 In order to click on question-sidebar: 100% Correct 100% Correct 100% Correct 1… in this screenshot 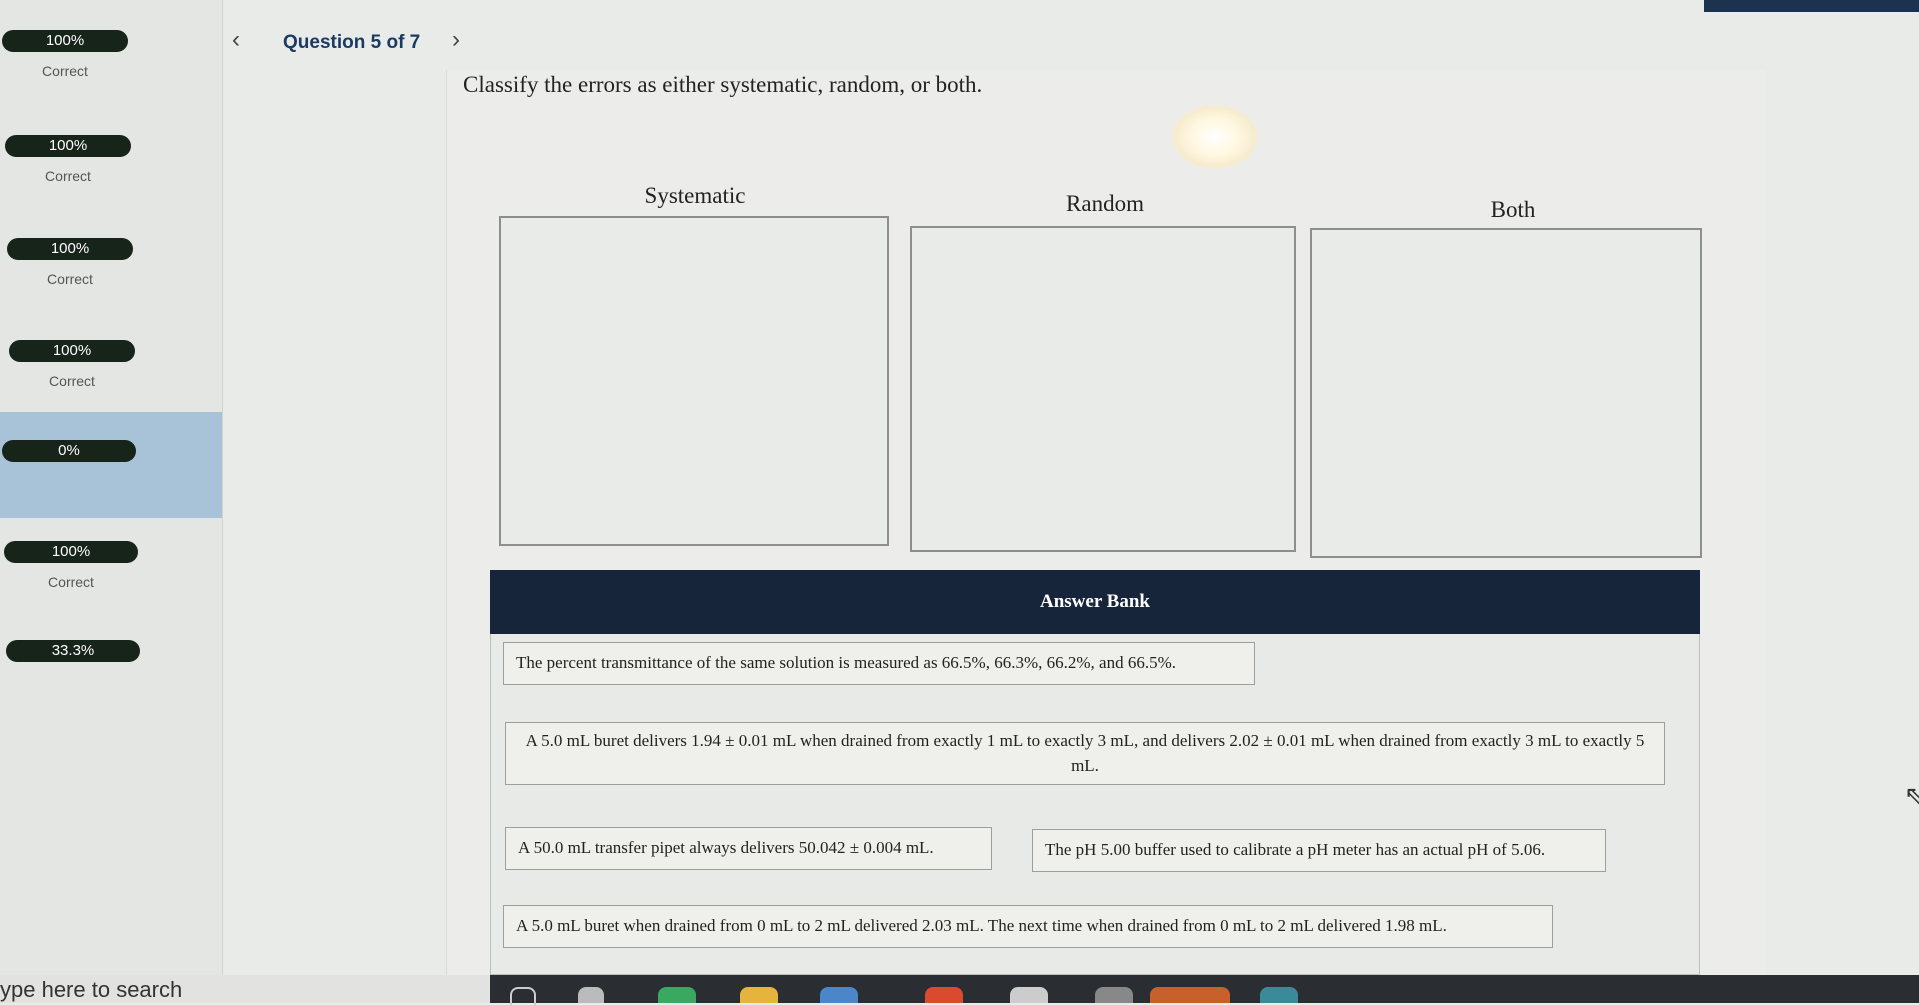, I will do `click(111, 487)`.